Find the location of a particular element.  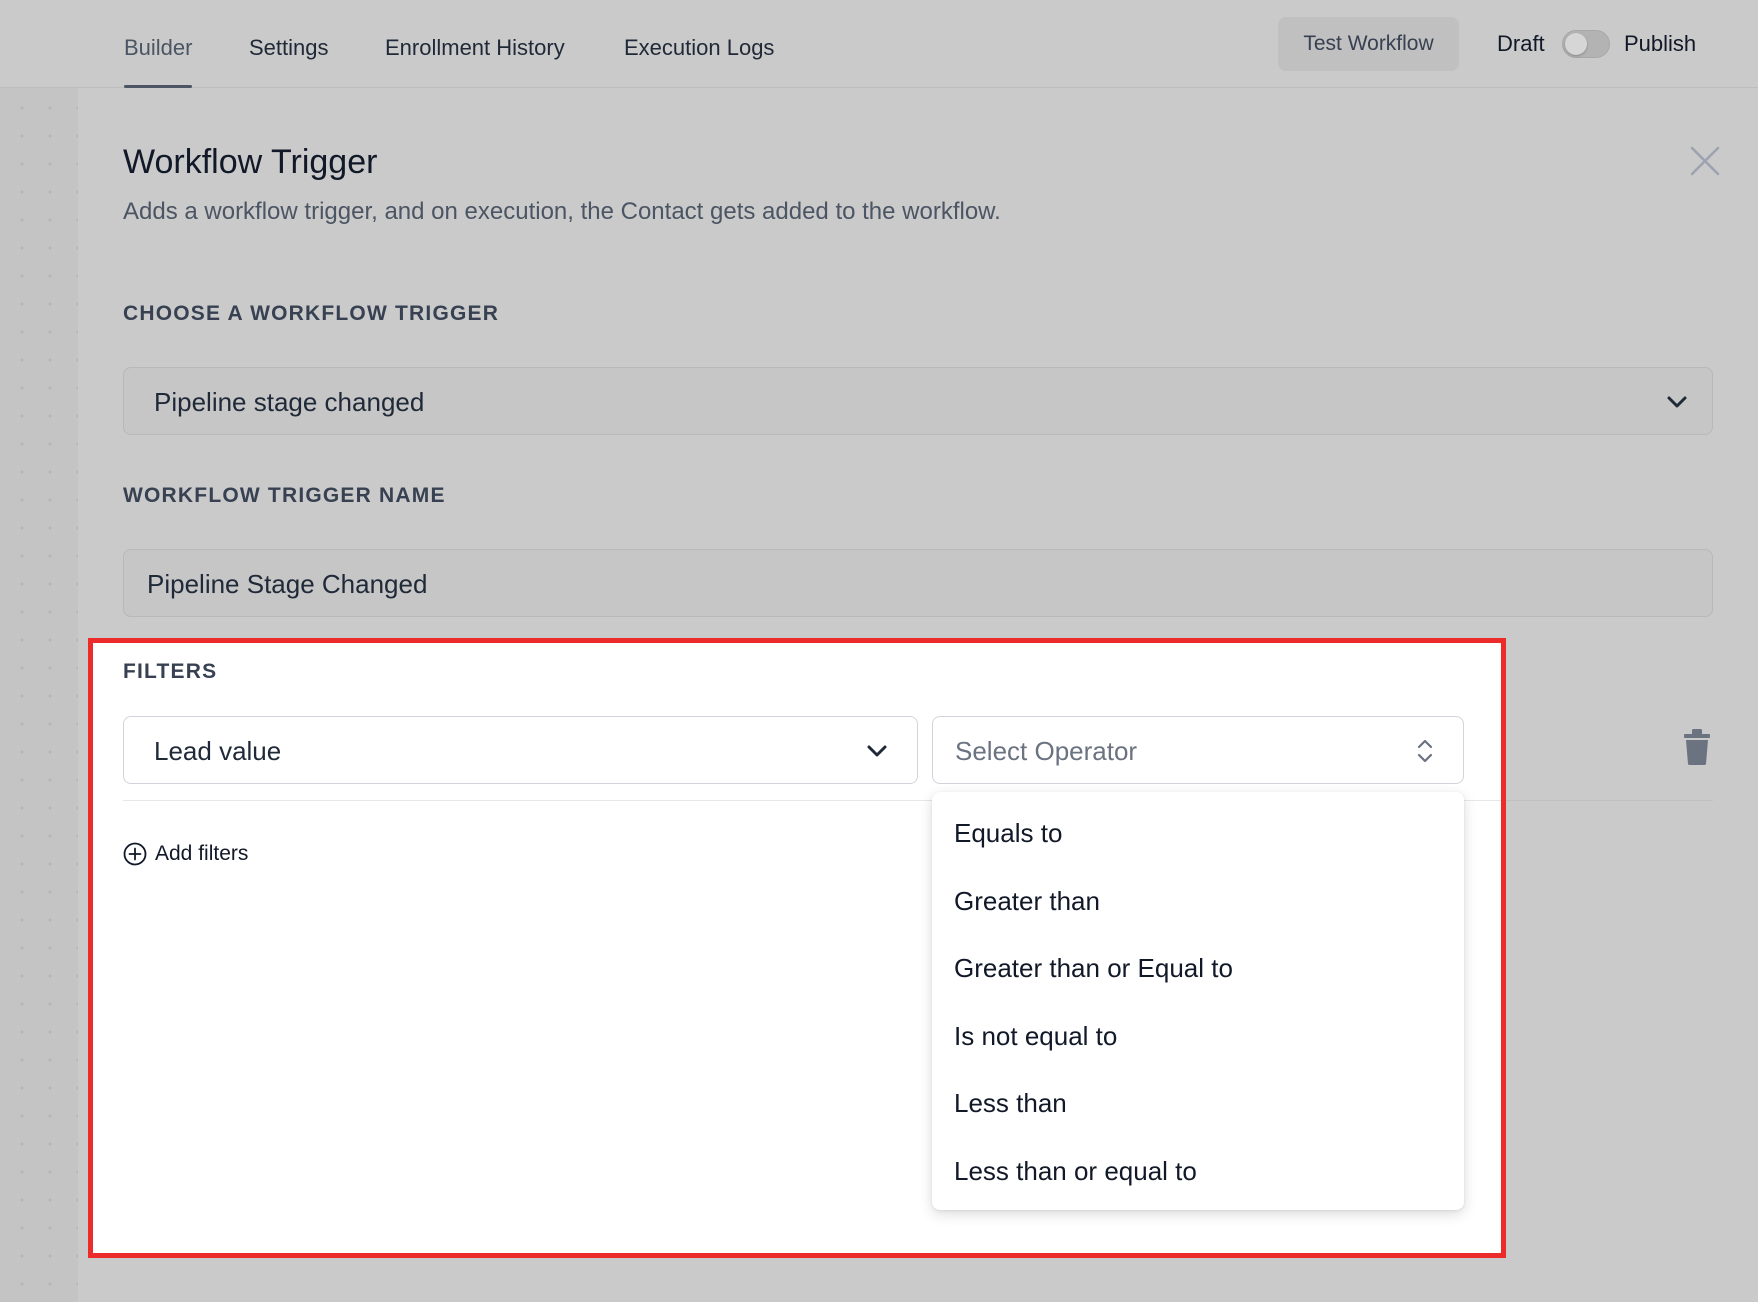

trigger-name-value: Pipeline Stage Changed is located at coordinates (287, 584).